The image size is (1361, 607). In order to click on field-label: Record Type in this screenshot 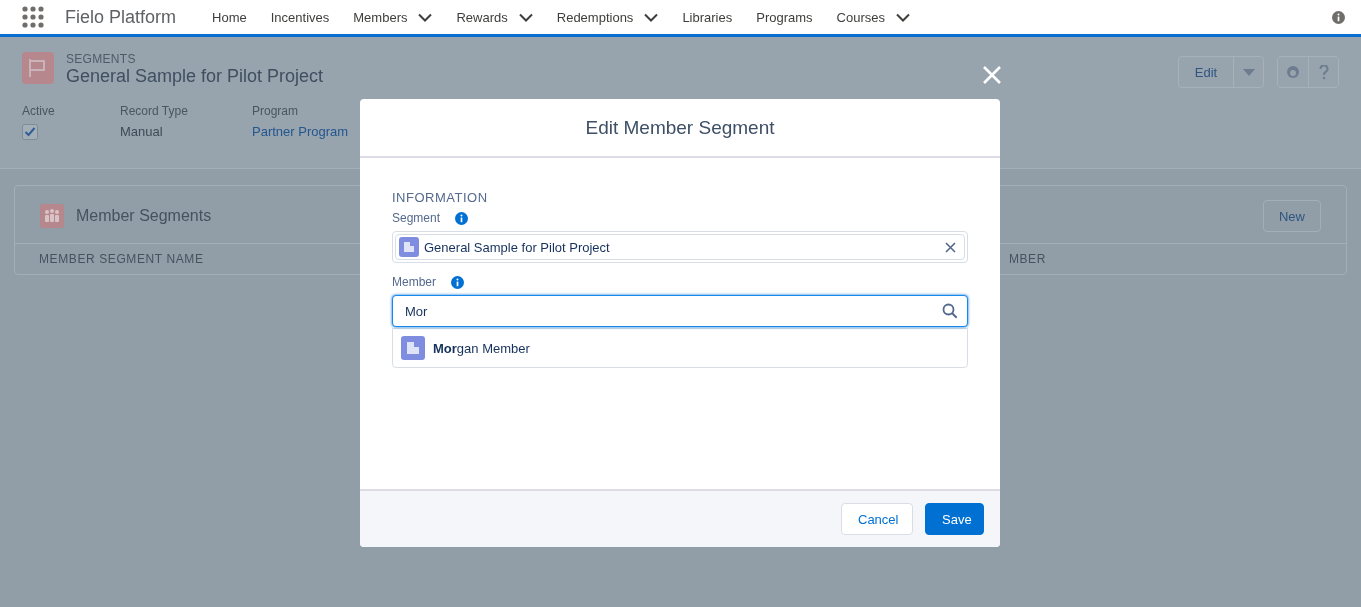, I will do `click(154, 111)`.